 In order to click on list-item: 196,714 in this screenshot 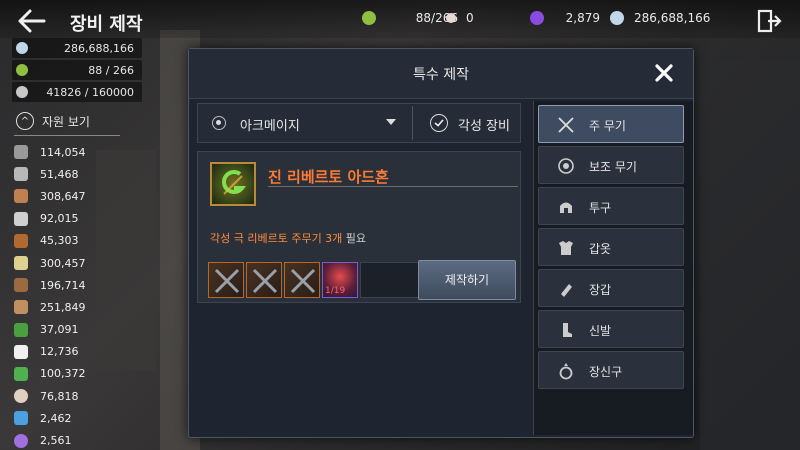, I will do `click(74, 285)`.